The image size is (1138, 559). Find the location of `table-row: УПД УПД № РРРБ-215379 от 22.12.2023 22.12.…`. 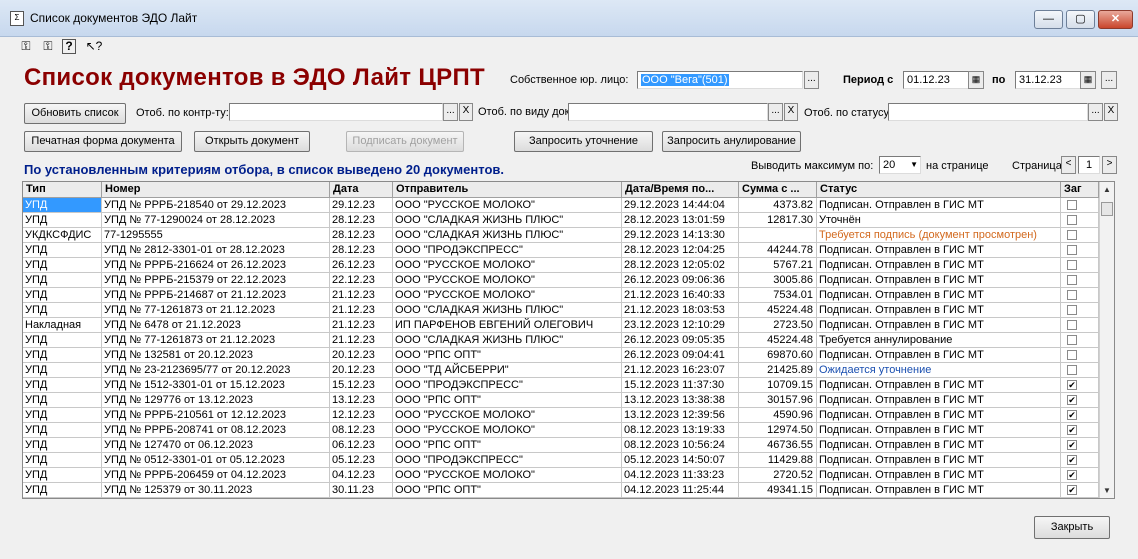

table-row: УПД УПД № РРРБ-215379 от 22.12.2023 22.12.… is located at coordinates (561, 280).